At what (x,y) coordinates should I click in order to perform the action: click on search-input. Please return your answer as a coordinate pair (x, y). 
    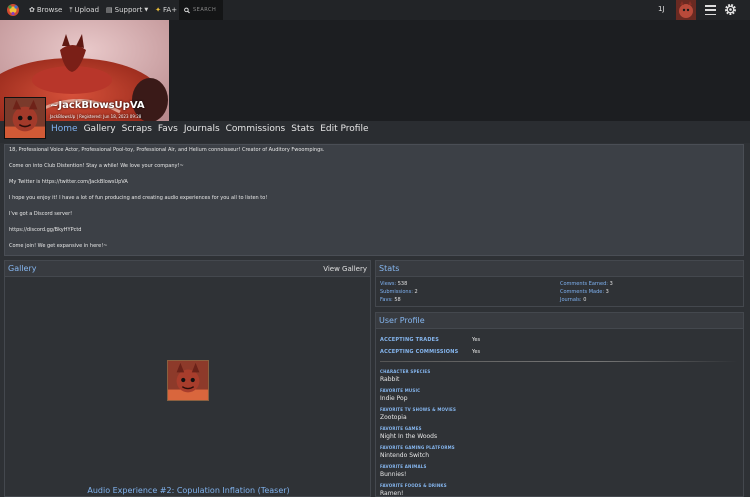
    Looking at the image, I should click on (208, 10).